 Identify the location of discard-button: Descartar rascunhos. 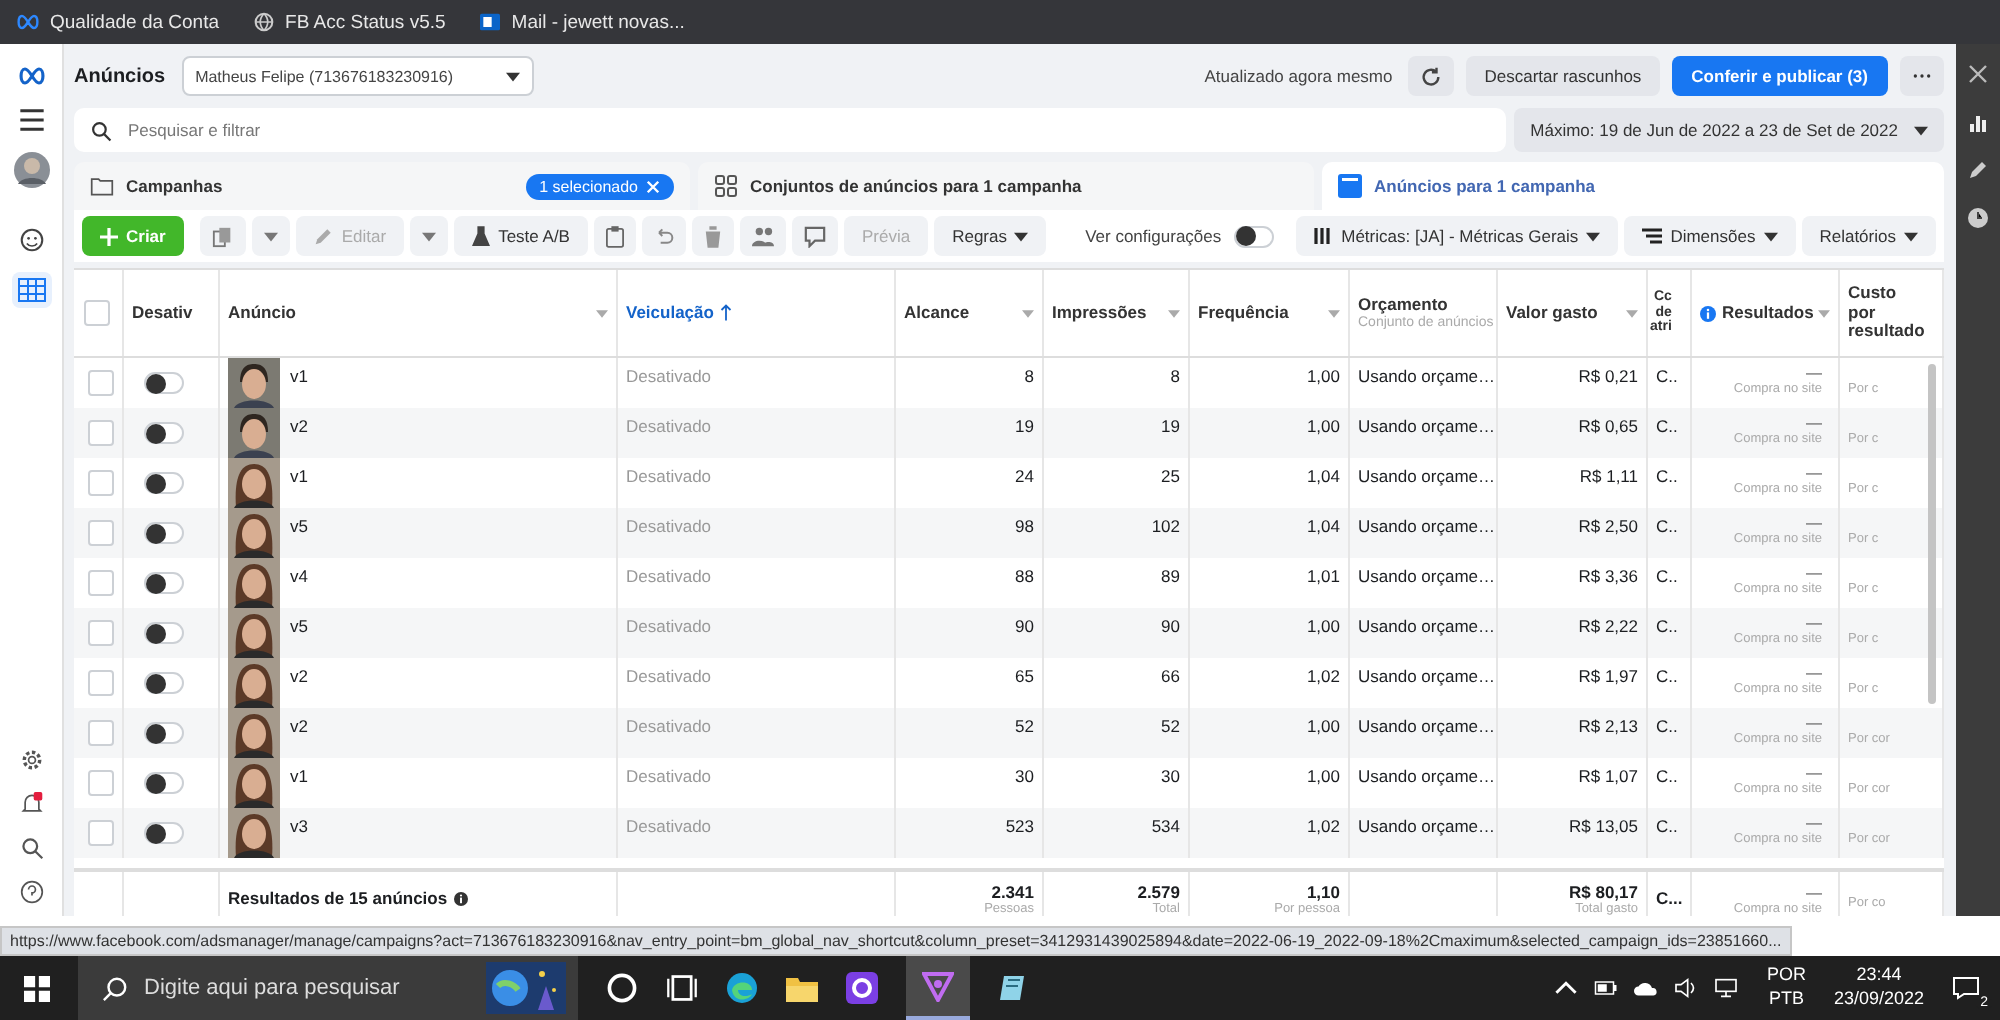
(1563, 76).